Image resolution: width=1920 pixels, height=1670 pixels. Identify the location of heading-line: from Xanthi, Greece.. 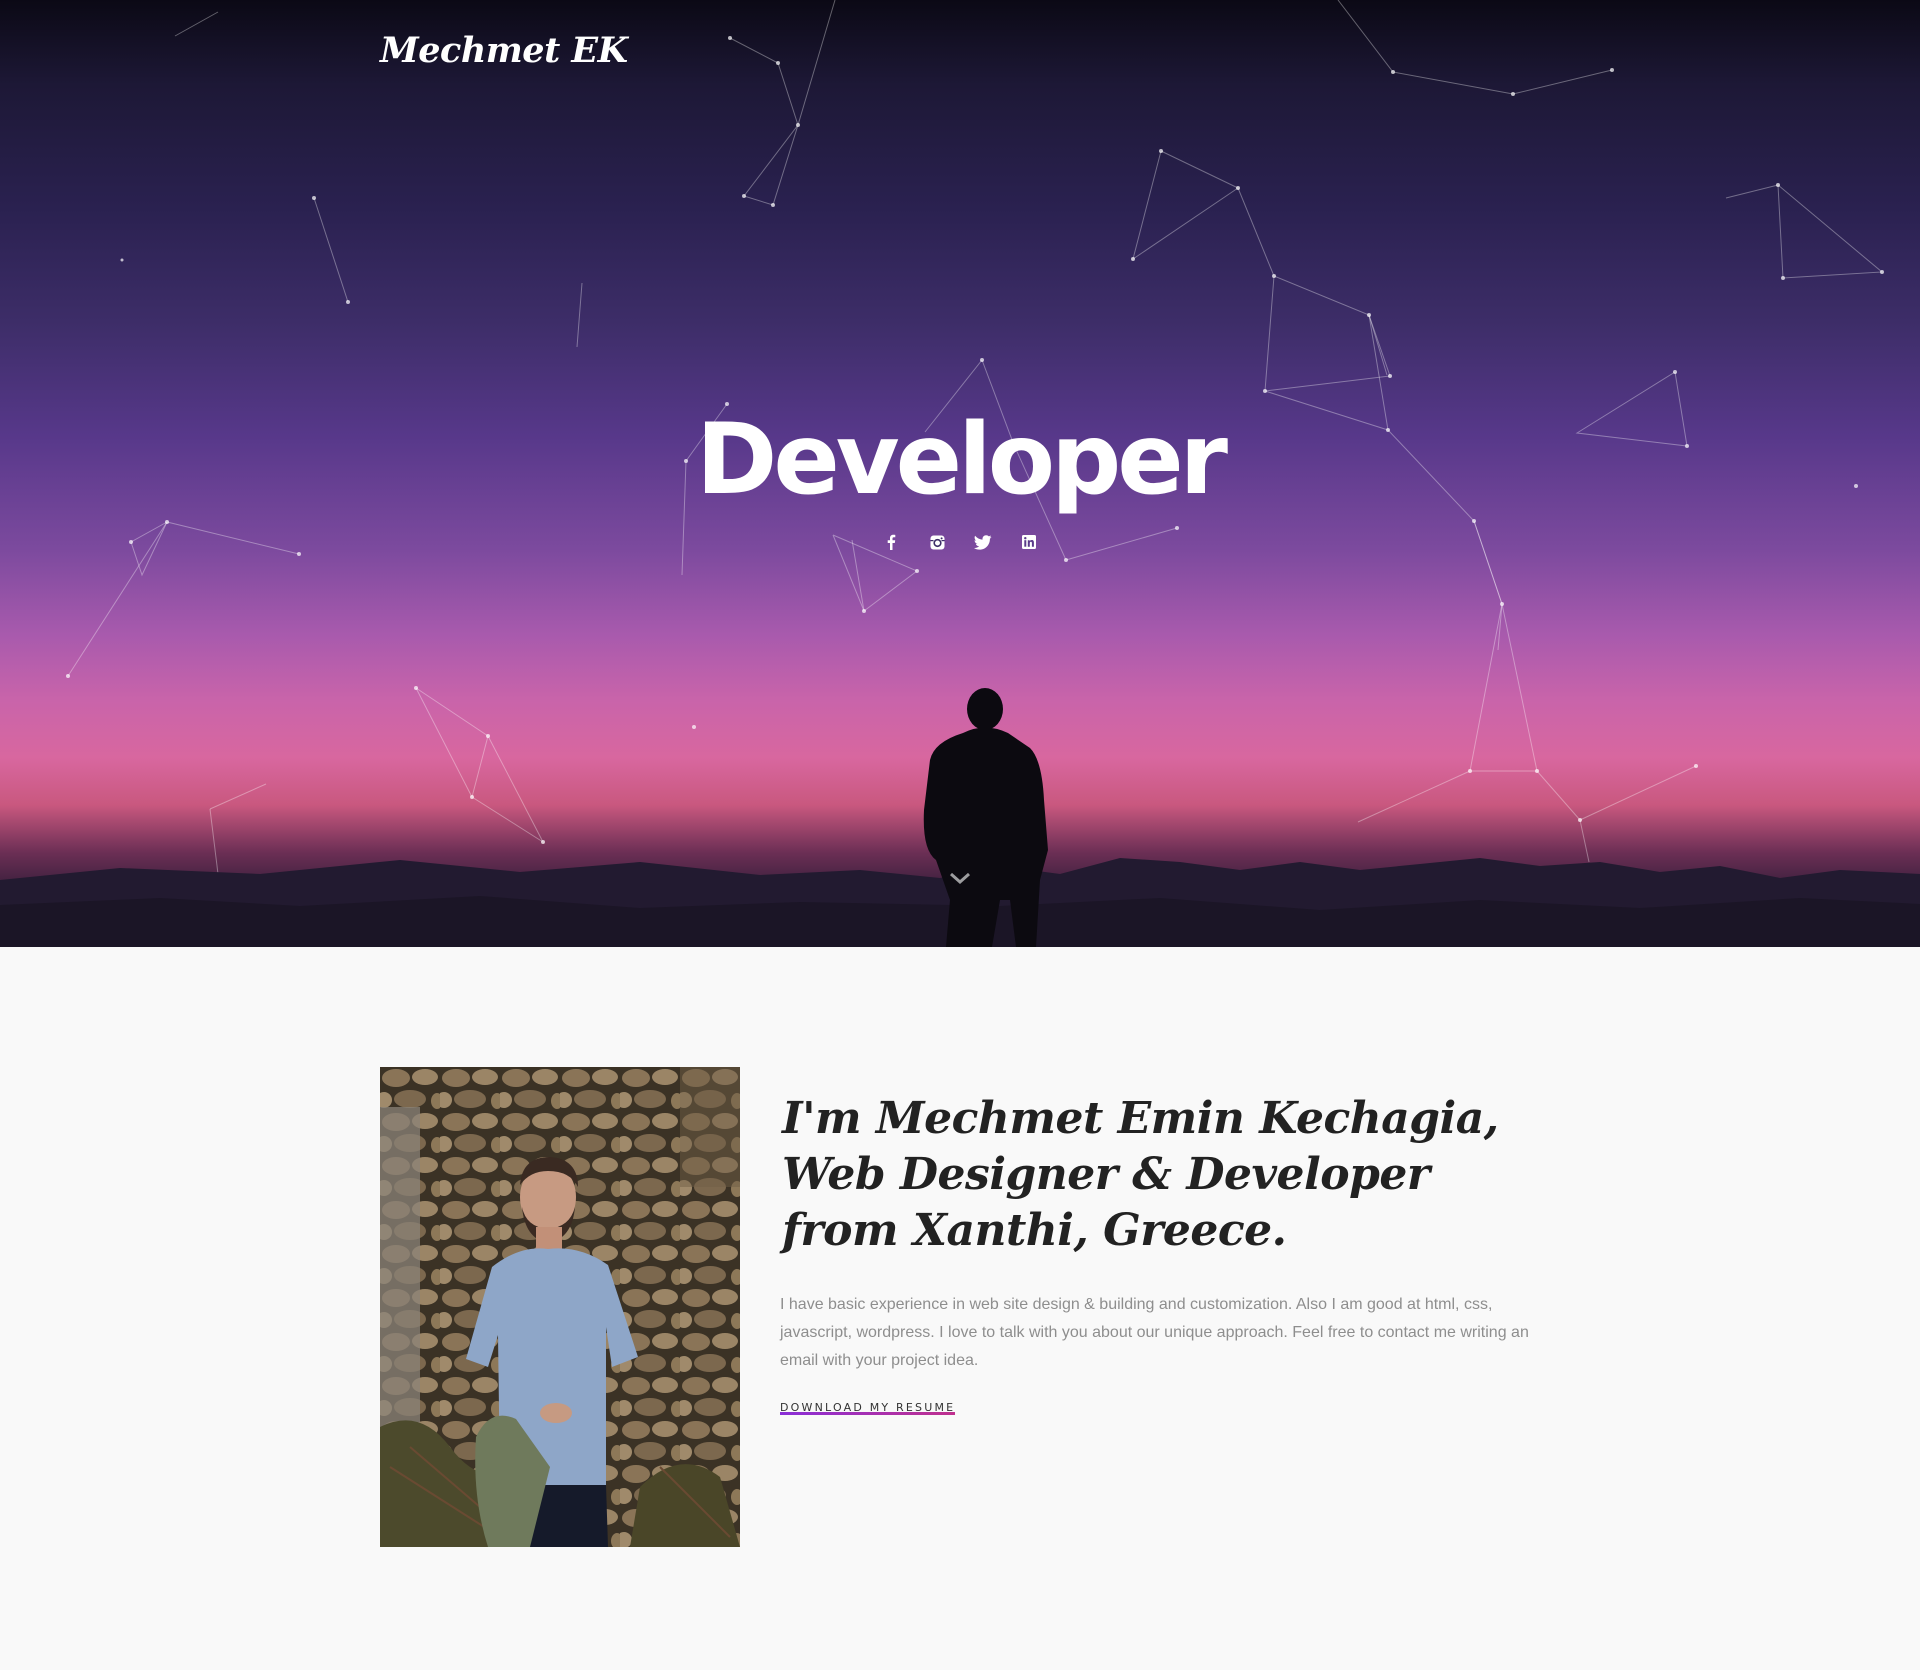
(1034, 1230).